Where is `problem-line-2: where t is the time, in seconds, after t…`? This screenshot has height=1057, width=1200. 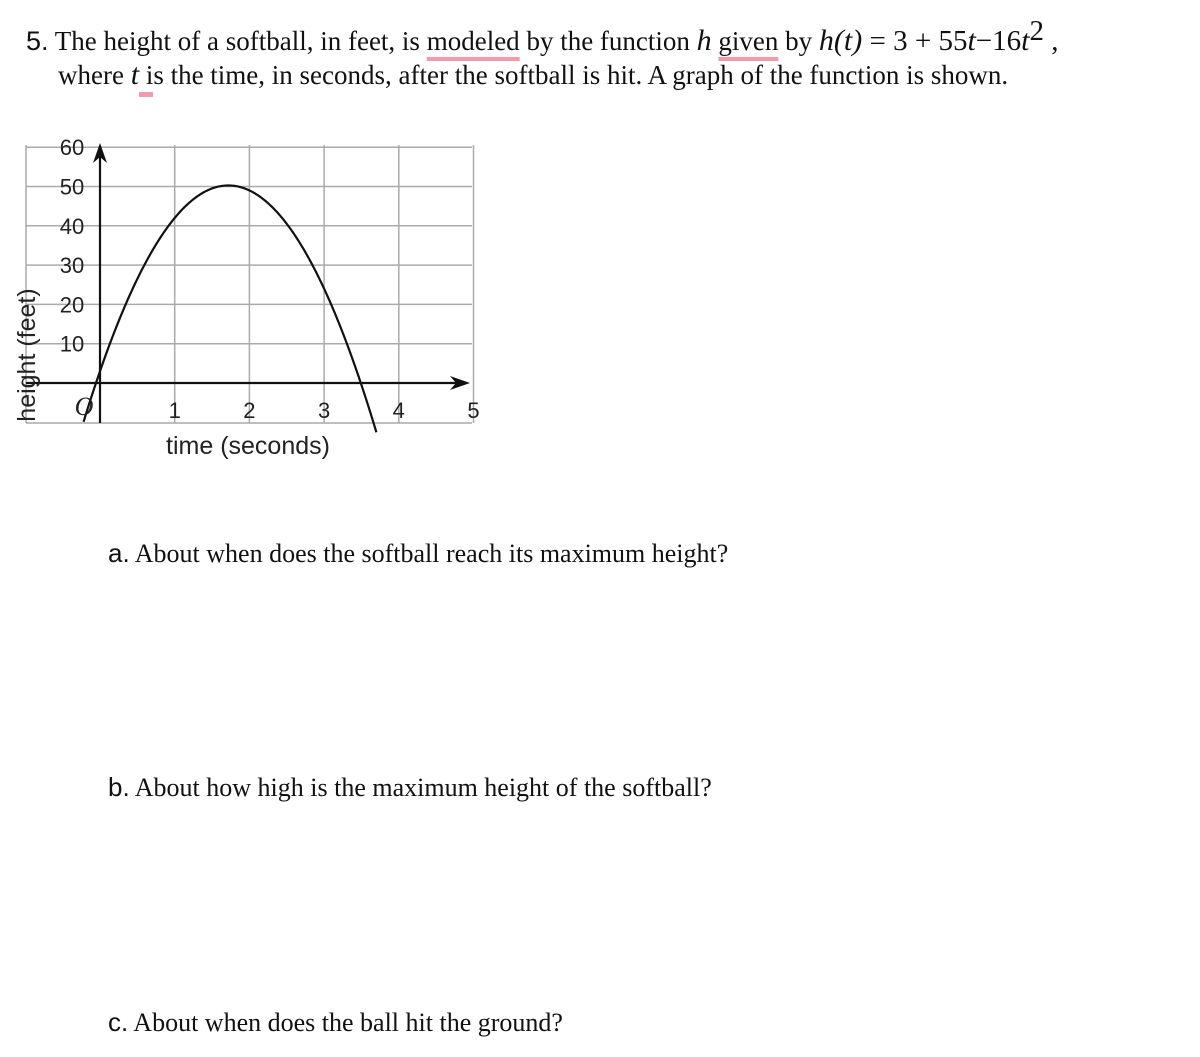 problem-line-2: where t is the time, in seconds, after t… is located at coordinates (533, 75).